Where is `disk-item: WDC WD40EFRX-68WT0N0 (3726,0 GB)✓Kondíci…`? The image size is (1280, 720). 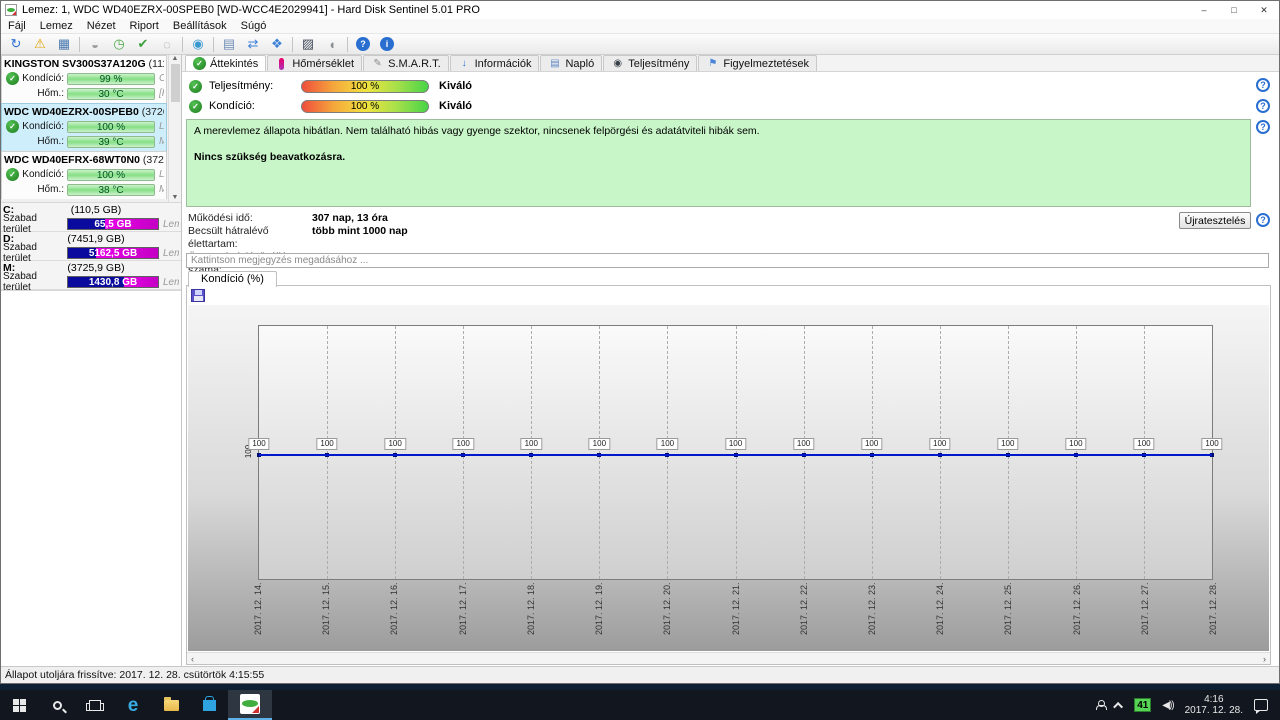 disk-item: WDC WD40EFRX-68WT0N0 (3726,0 GB)✓Kondíci… is located at coordinates (84, 175).